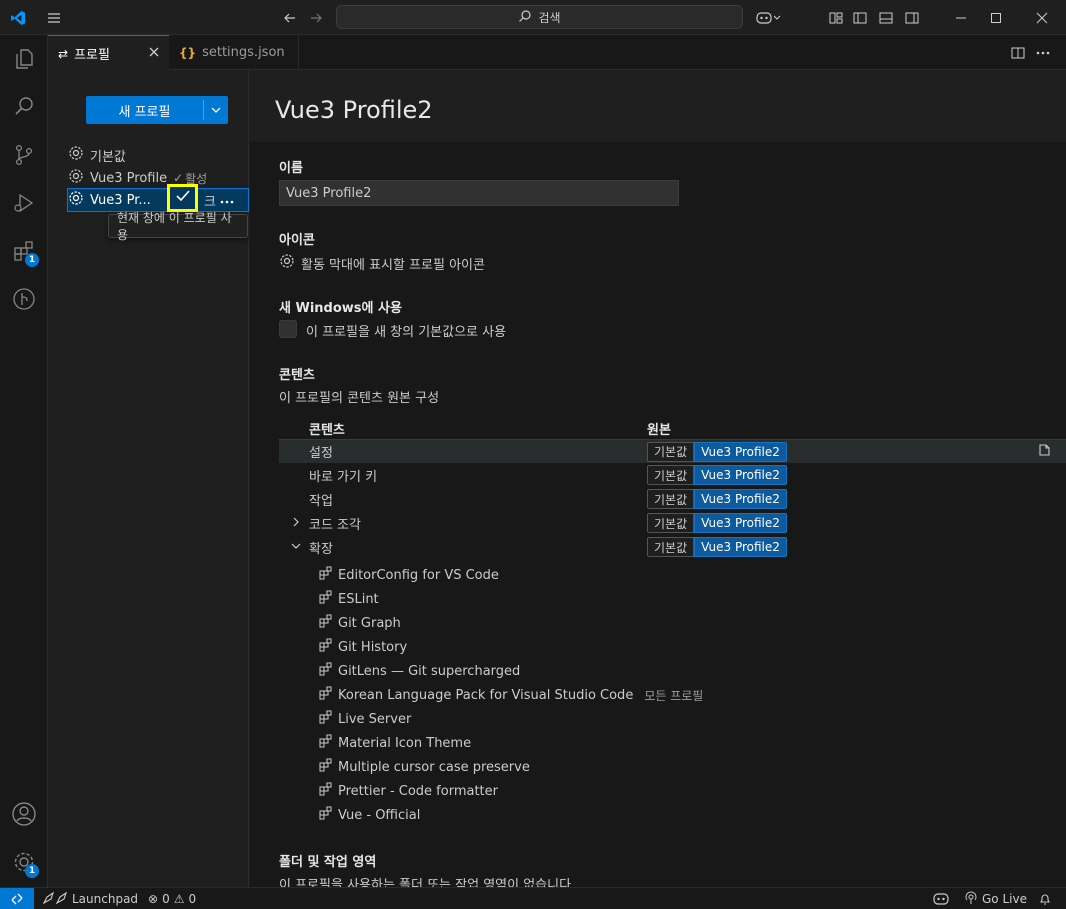  What do you see at coordinates (24, 155) in the screenshot?
I see `source-control-icon` at bounding box center [24, 155].